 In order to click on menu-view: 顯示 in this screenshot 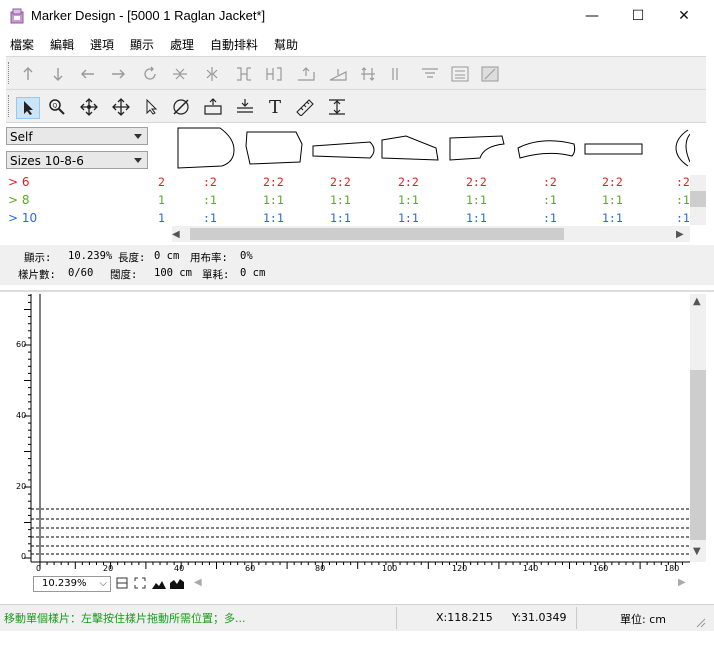, I will do `click(142, 44)`.